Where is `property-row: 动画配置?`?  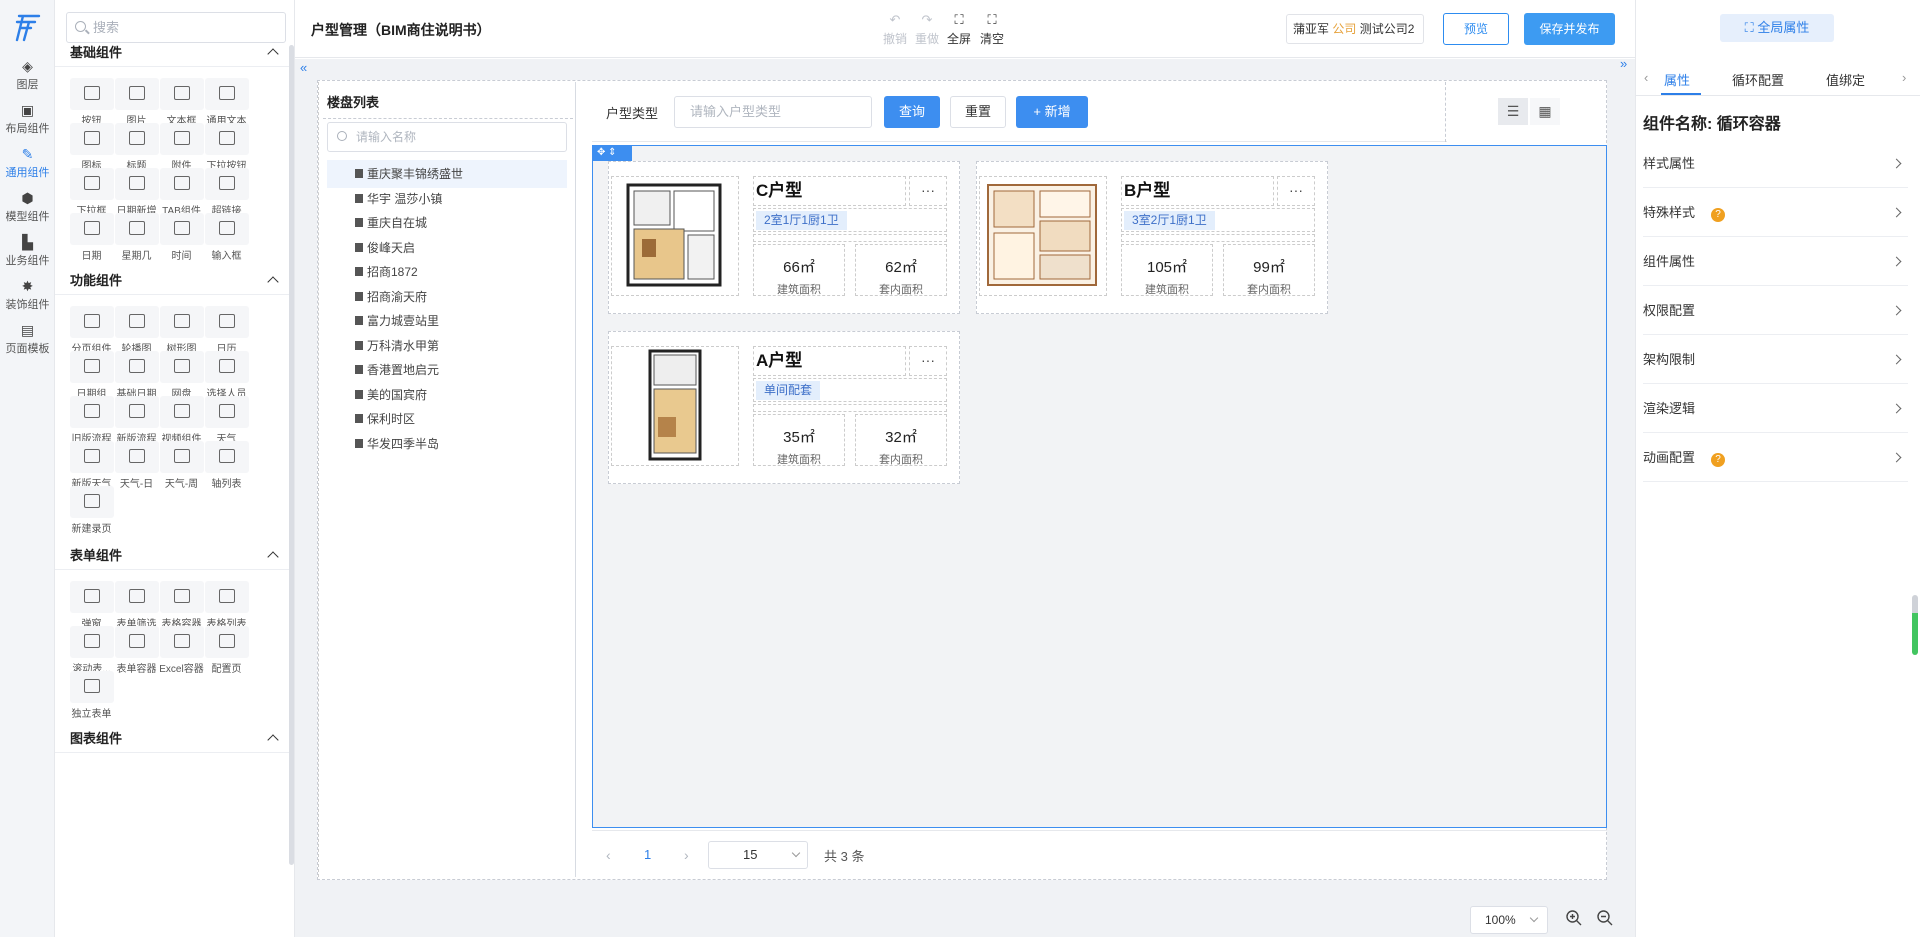 property-row: 动画配置? is located at coordinates (1775, 458).